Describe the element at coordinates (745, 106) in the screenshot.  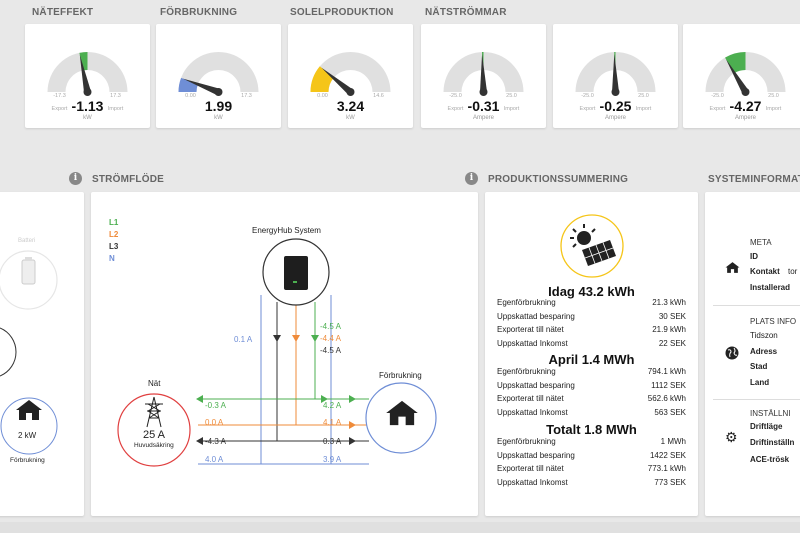
I see `gauge-value: -4.27` at that location.